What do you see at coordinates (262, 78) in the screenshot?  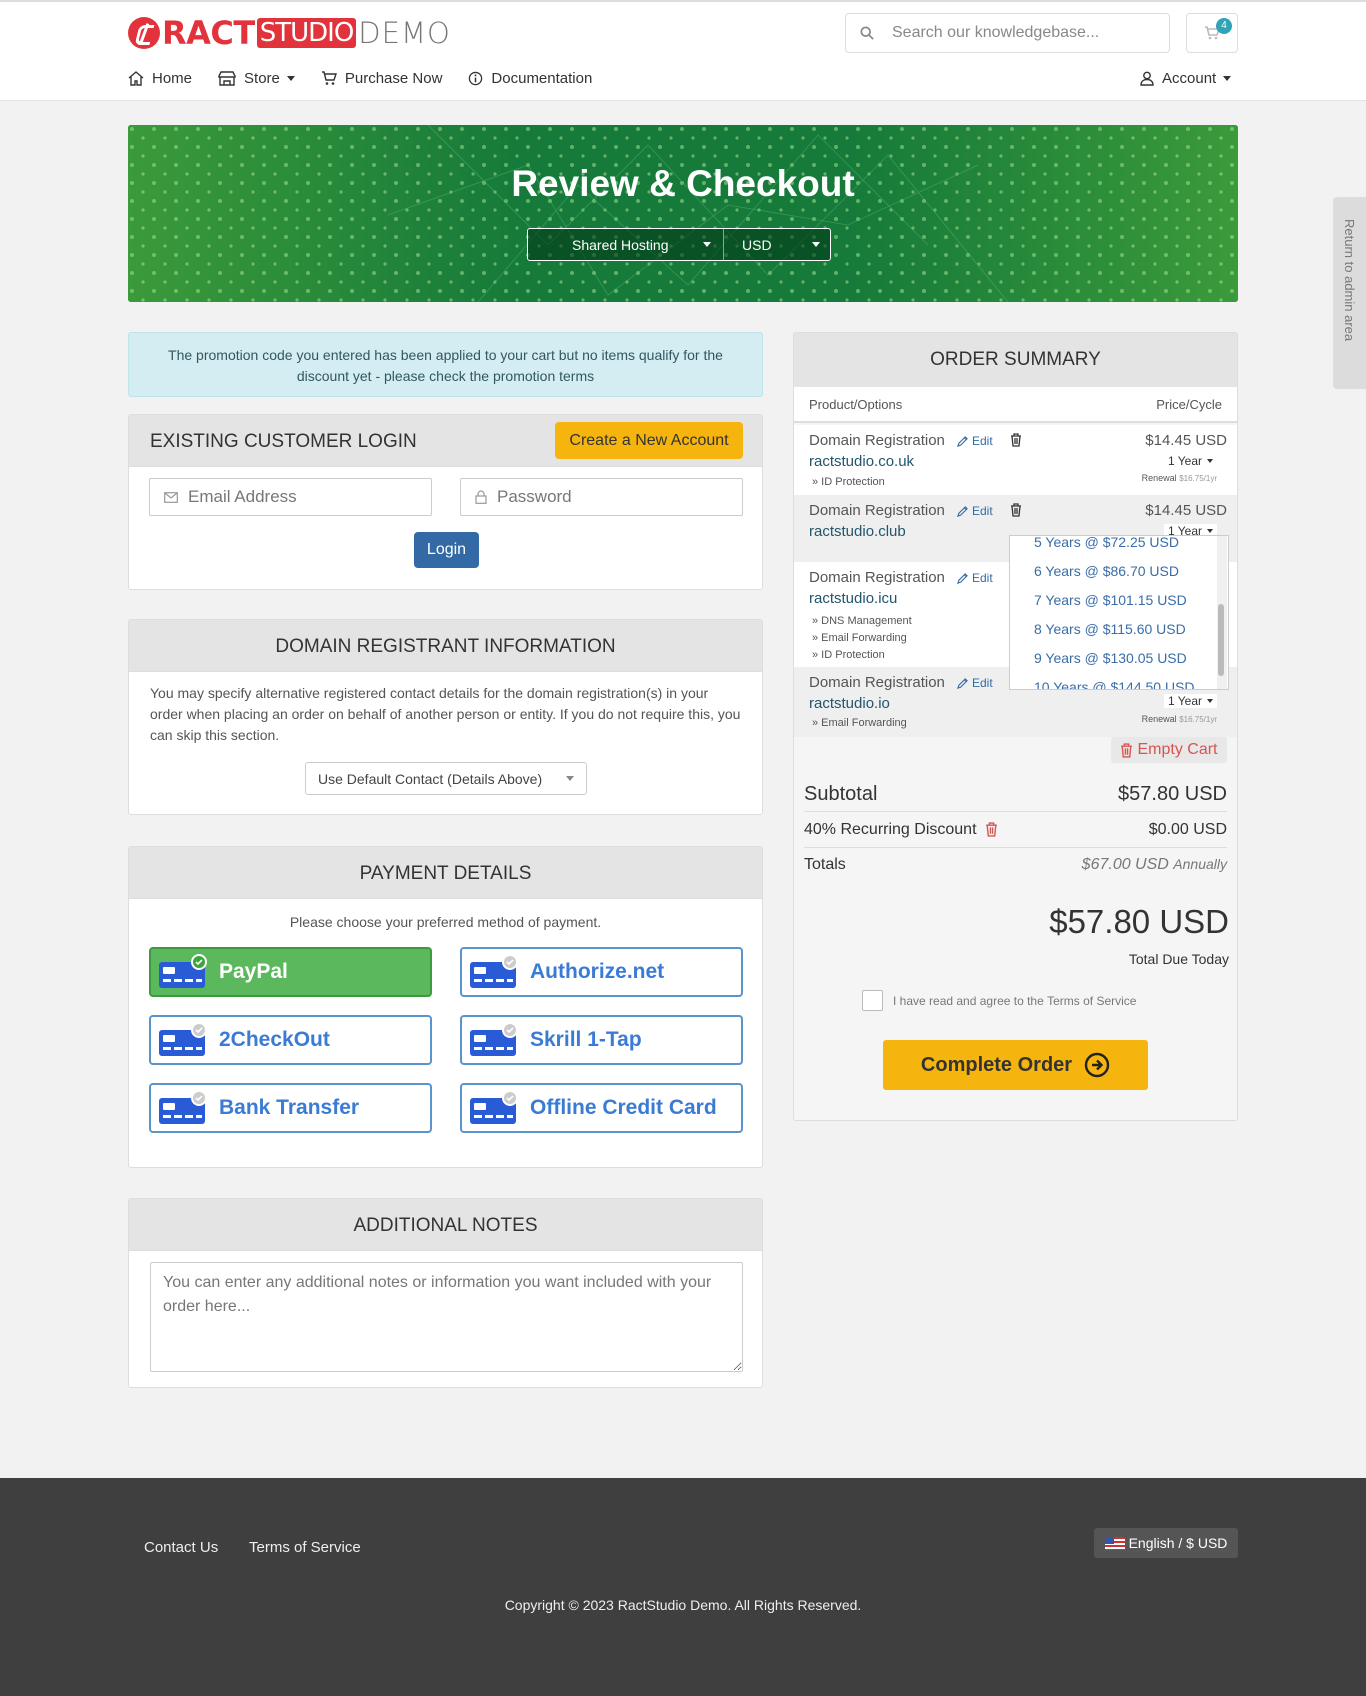 I see `nav-store-label: Store` at bounding box center [262, 78].